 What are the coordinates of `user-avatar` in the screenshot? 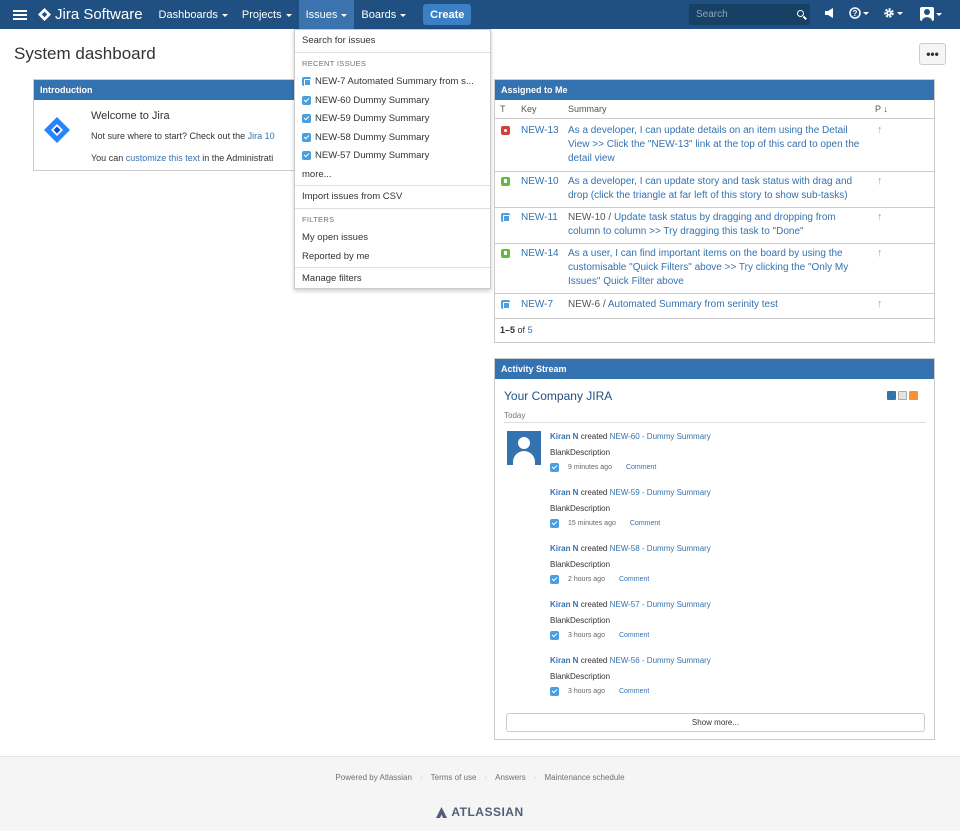 It's located at (524, 448).